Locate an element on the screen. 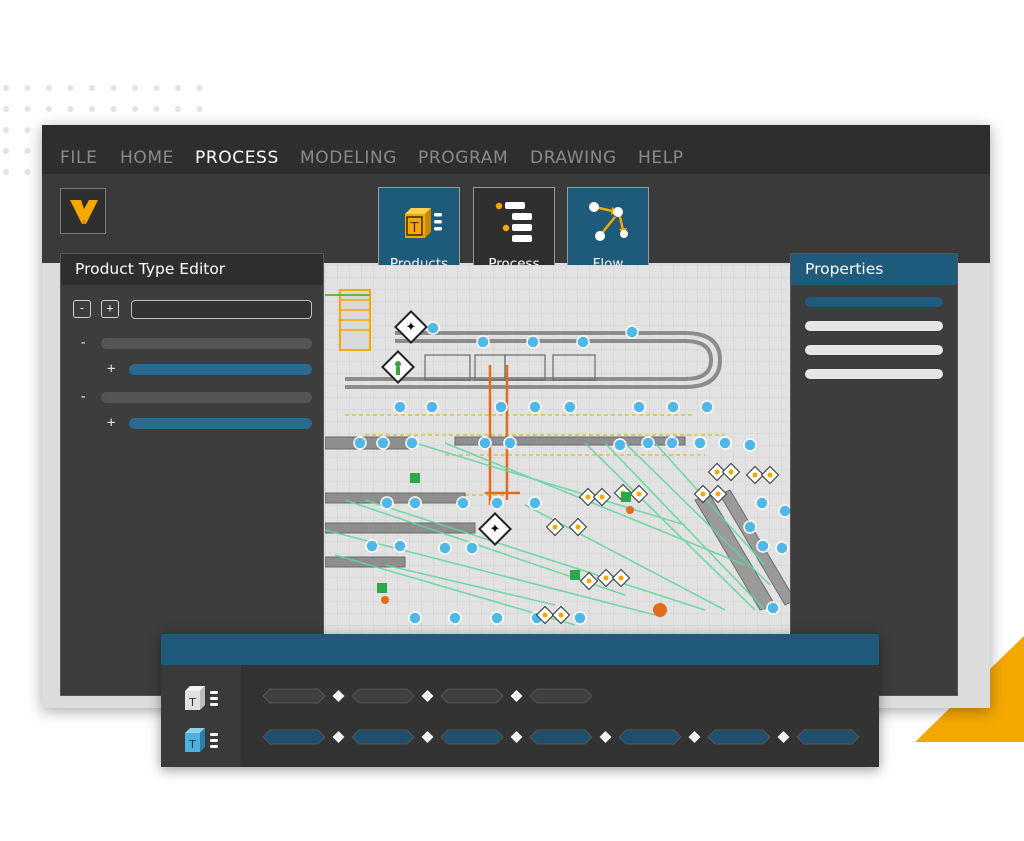 This screenshot has height=841, width=1024. app-logo is located at coordinates (83, 211).